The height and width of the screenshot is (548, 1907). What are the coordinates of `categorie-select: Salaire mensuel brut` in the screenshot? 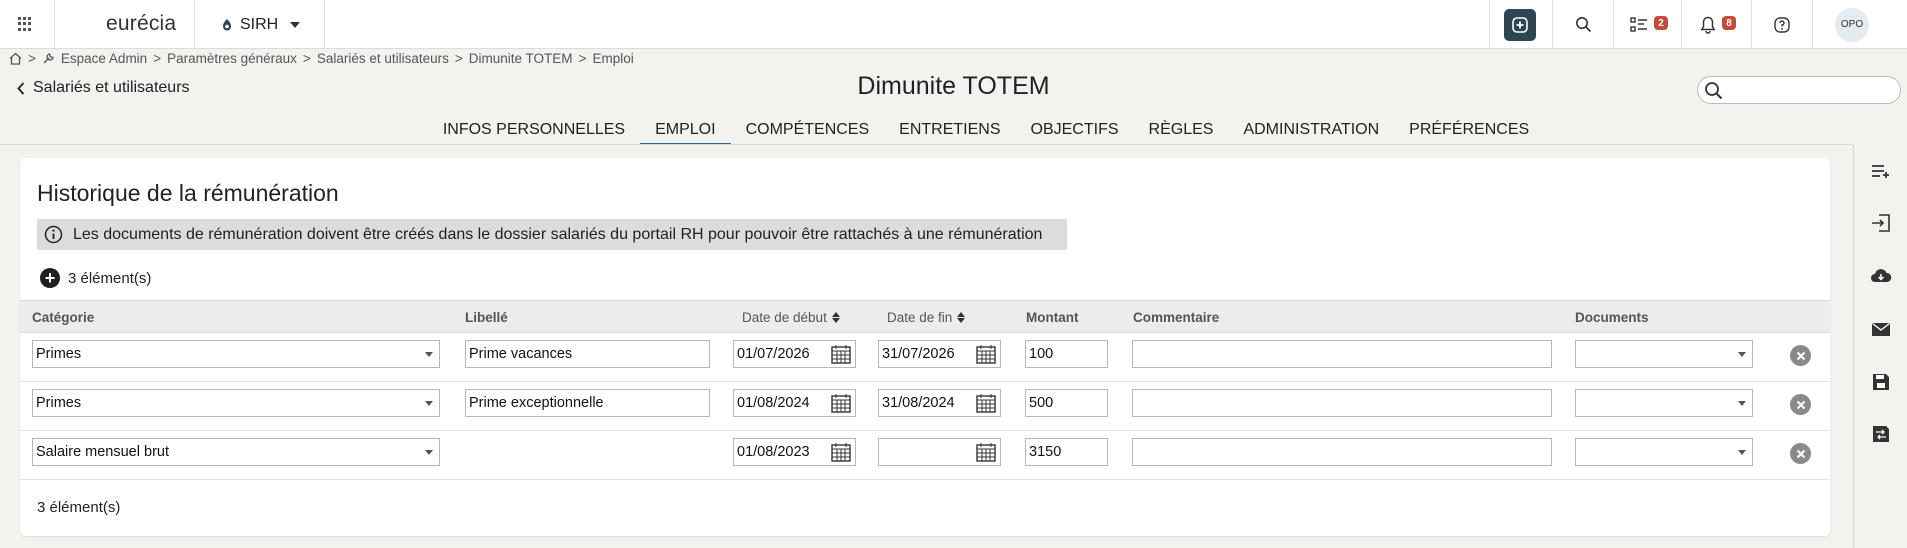 It's located at (236, 452).